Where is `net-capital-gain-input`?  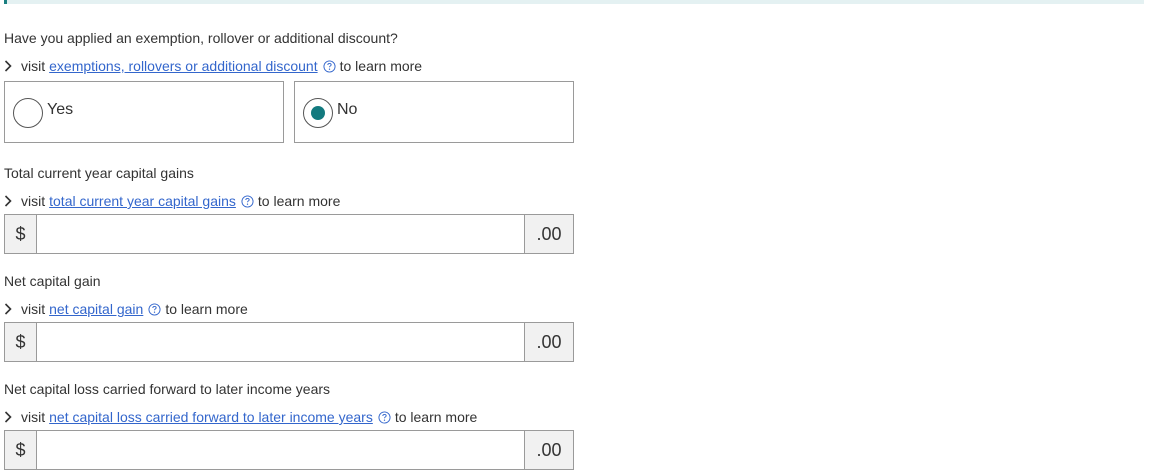
net-capital-gain-input is located at coordinates (280, 342).